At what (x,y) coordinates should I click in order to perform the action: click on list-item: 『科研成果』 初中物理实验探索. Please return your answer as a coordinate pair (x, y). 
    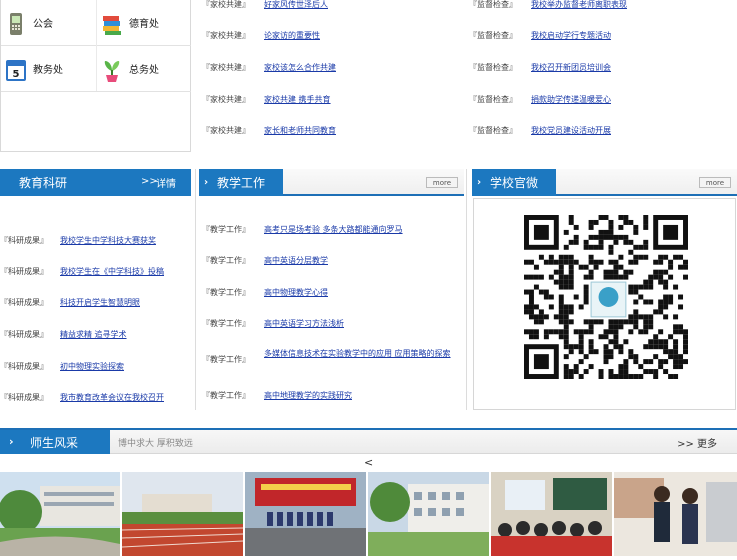
    Looking at the image, I should click on (62, 366).